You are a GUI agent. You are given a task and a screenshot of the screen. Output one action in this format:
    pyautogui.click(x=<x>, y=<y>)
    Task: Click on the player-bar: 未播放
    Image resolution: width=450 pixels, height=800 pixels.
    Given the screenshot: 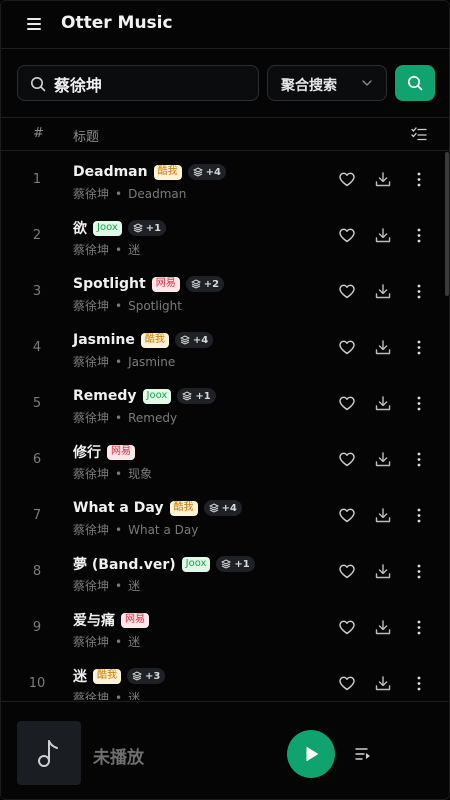 What is the action you would take?
    pyautogui.click(x=225, y=750)
    